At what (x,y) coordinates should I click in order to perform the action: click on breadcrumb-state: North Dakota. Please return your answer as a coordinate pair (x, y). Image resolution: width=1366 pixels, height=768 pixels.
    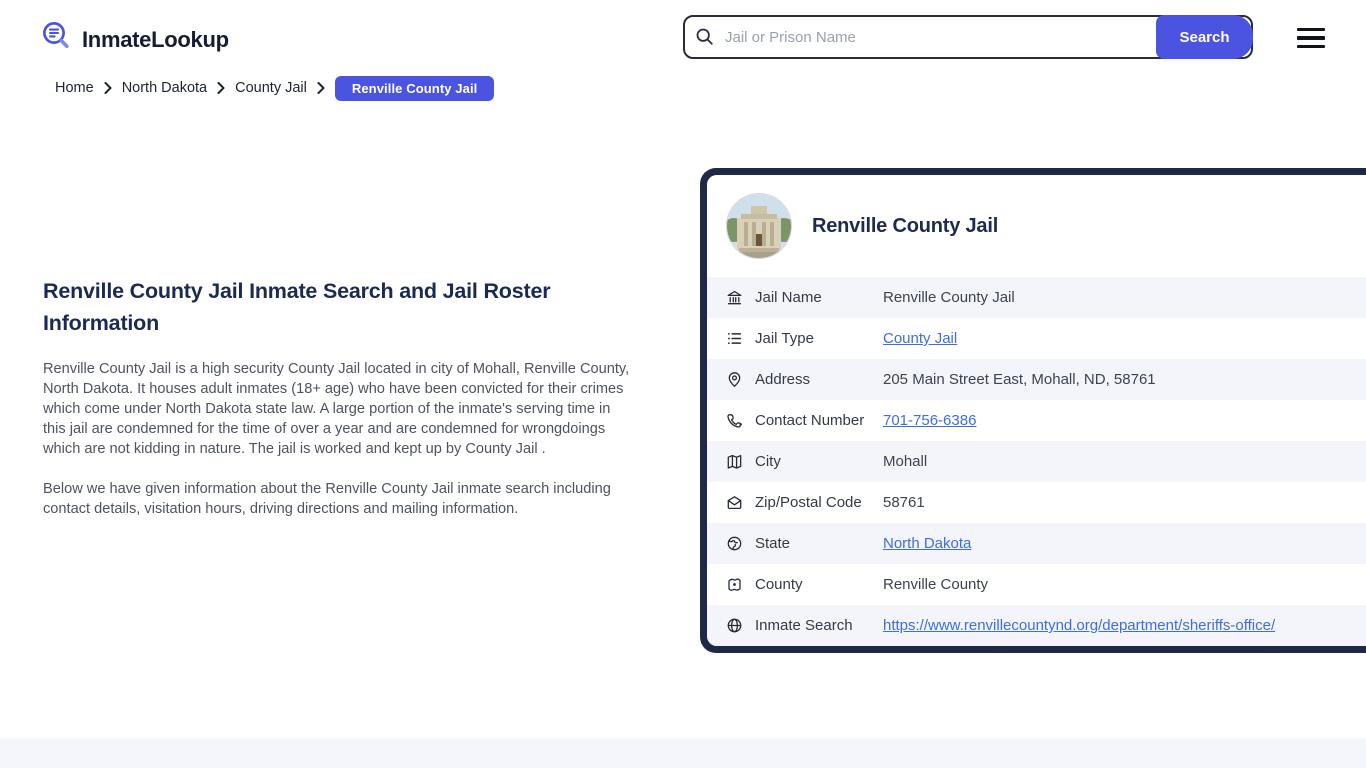
    Looking at the image, I should click on (164, 88).